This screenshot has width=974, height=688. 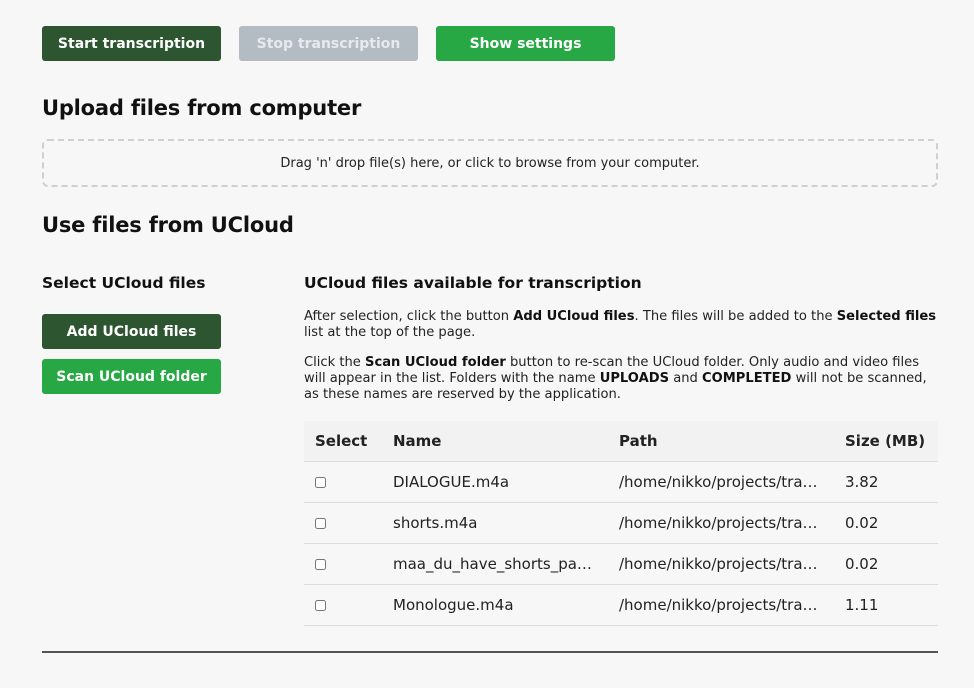 What do you see at coordinates (634, 378) in the screenshot?
I see `para2-bold-2: UPLOADS` at bounding box center [634, 378].